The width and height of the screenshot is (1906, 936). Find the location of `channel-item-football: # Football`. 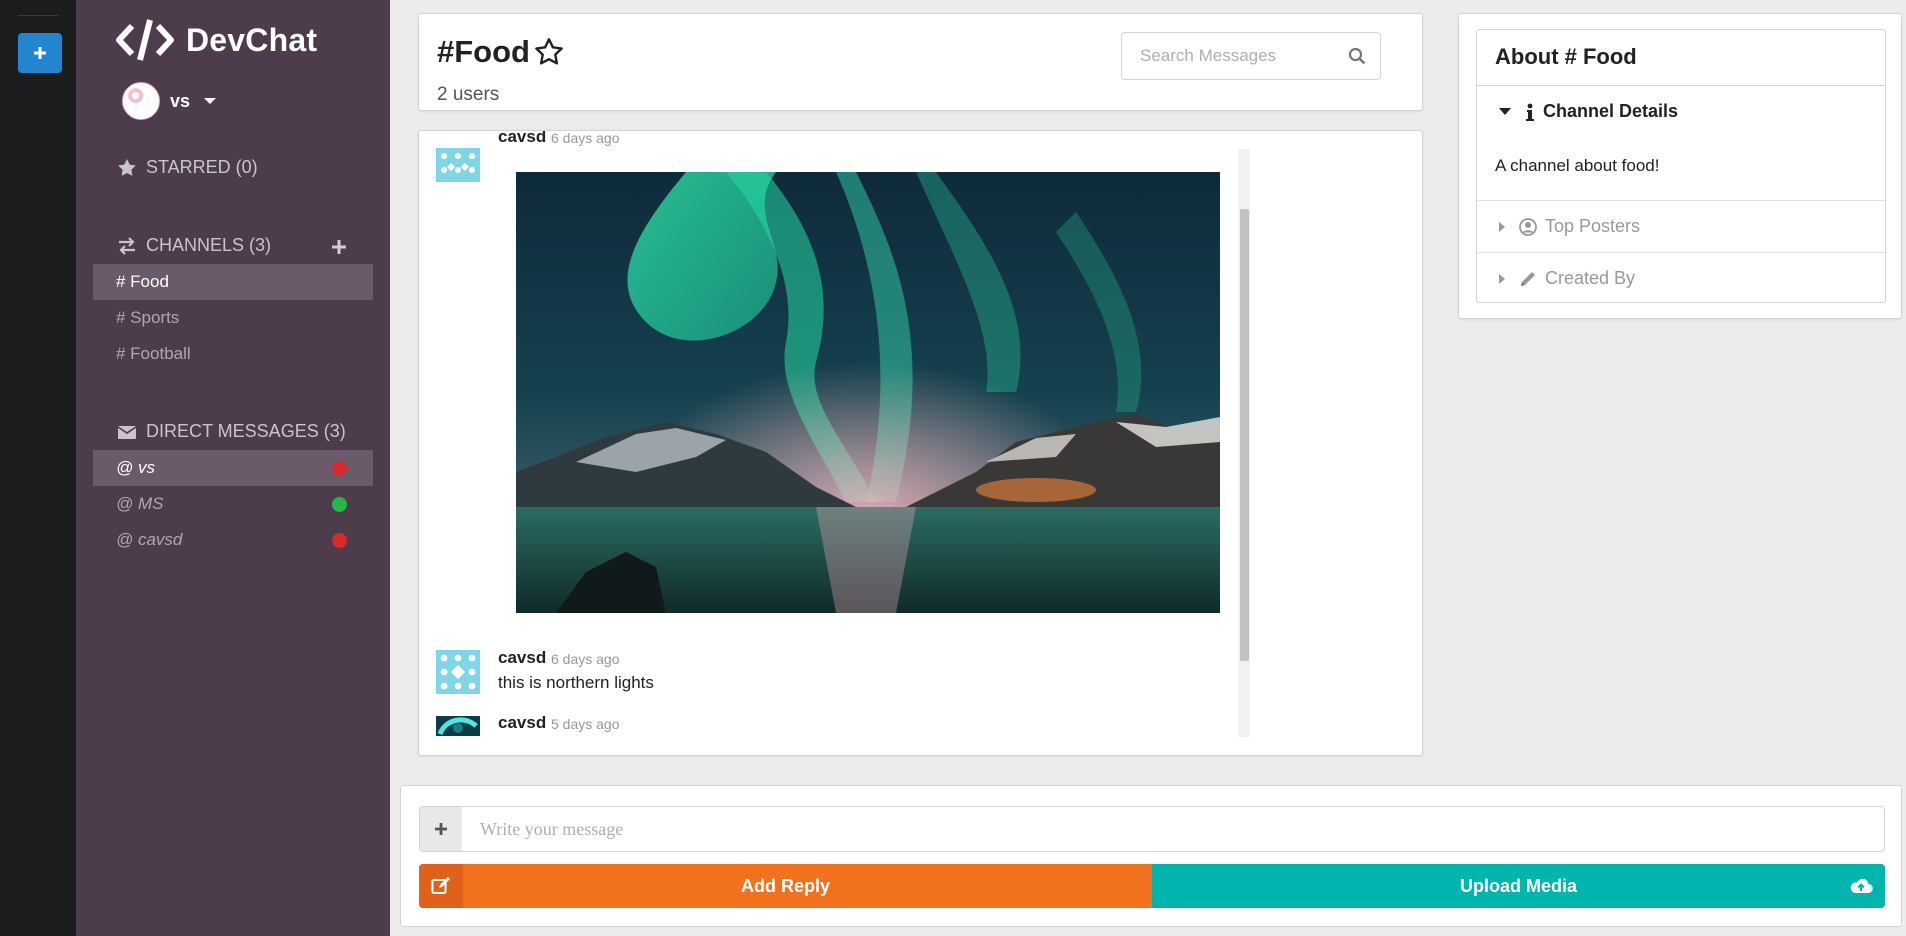

channel-item-football: # Football is located at coordinates (233, 354).